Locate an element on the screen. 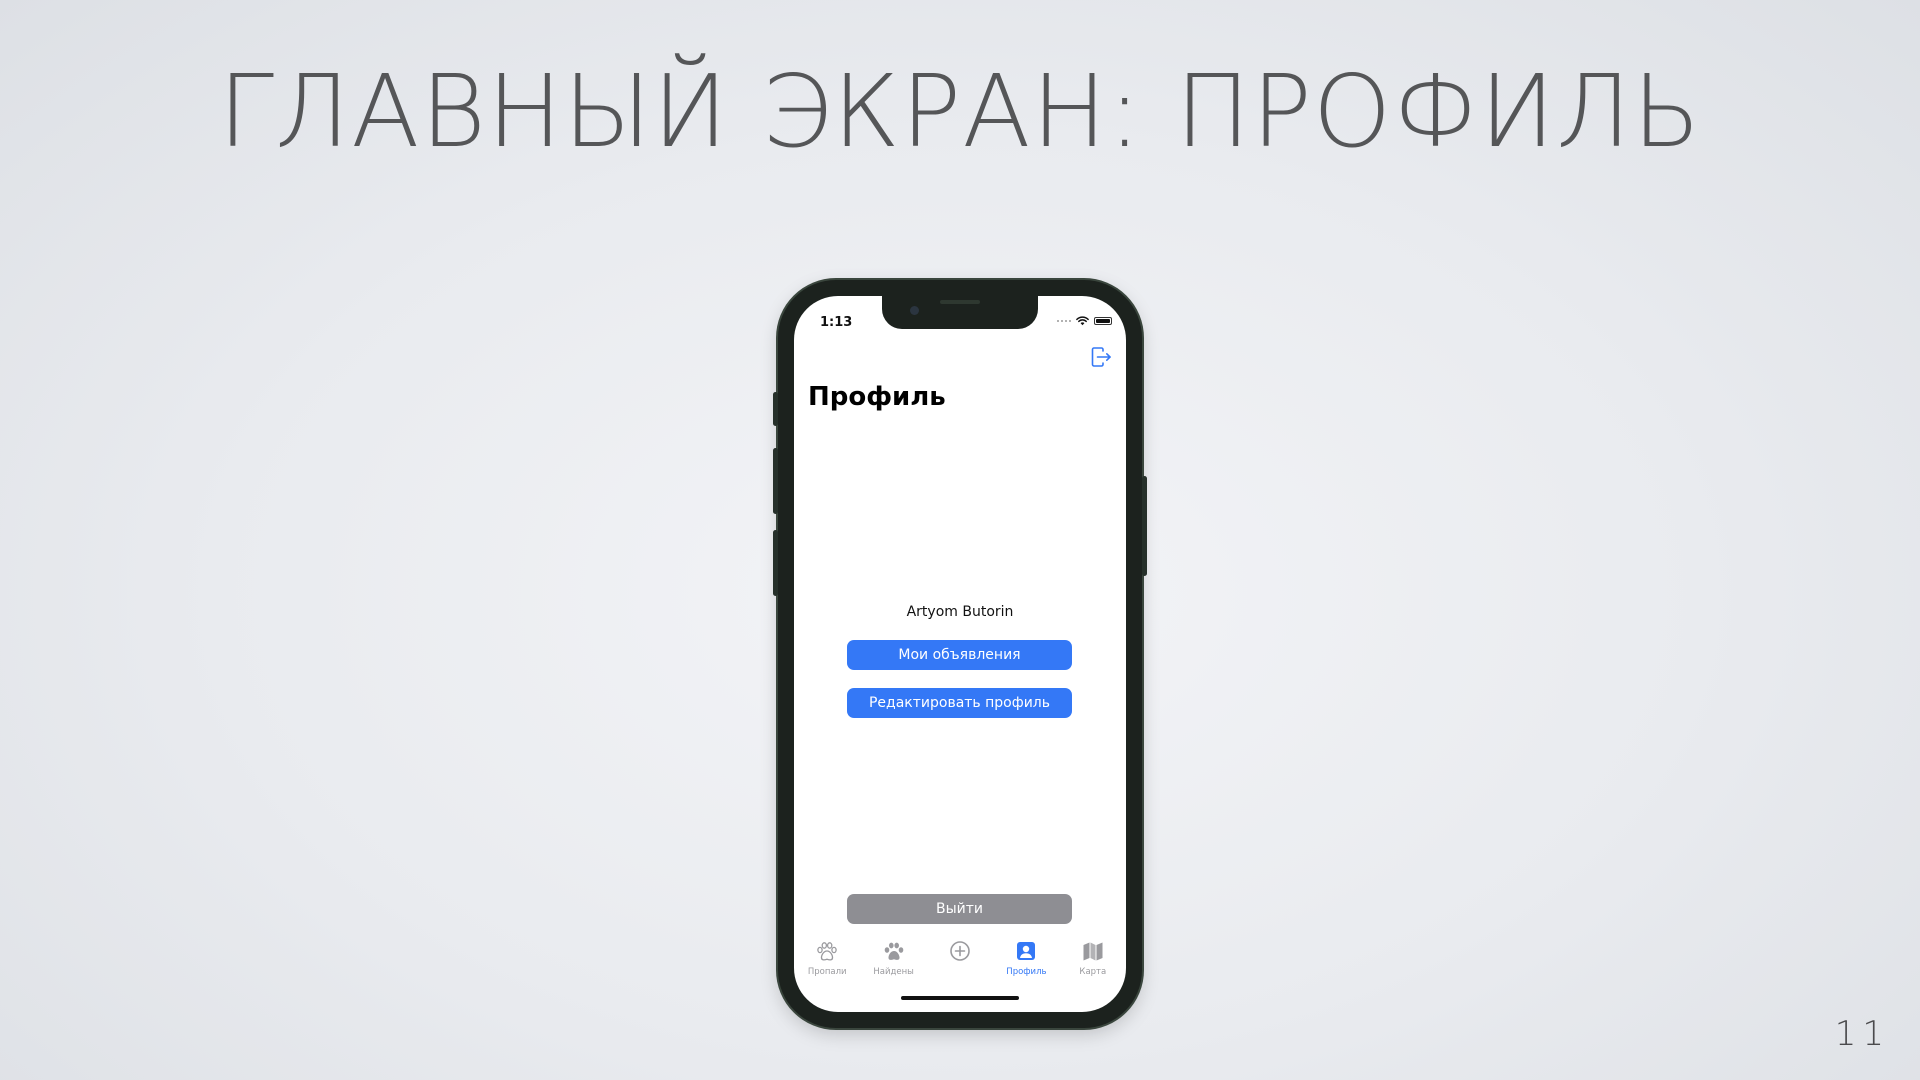 The image size is (1920, 1080). paw-filled-icon is located at coordinates (893, 951).